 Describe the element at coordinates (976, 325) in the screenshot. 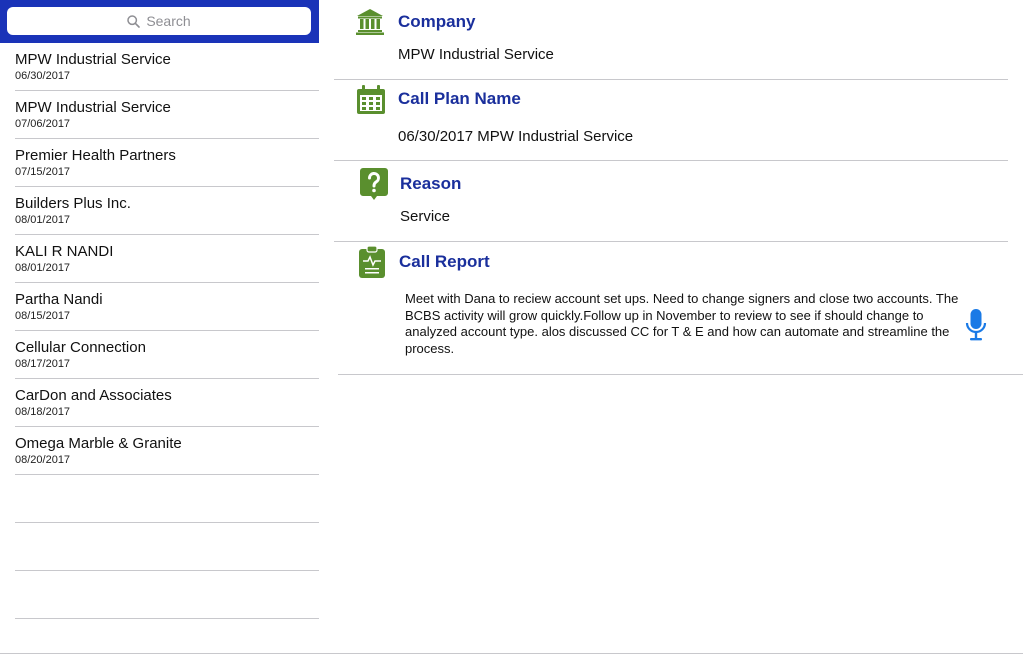

I see `microphone-icon` at that location.